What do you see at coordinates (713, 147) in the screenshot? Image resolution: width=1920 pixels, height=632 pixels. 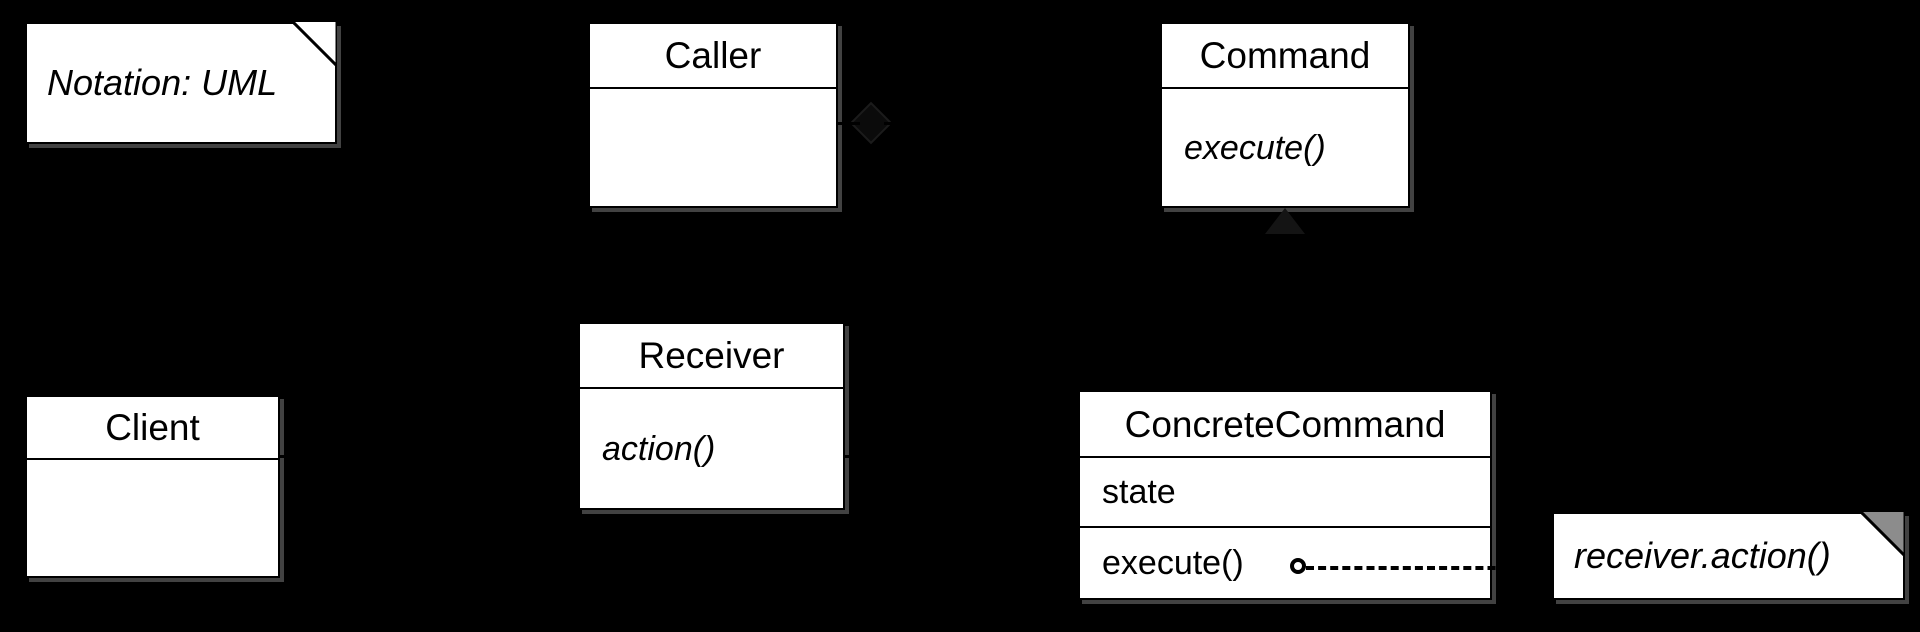 I see `class-caller-members` at bounding box center [713, 147].